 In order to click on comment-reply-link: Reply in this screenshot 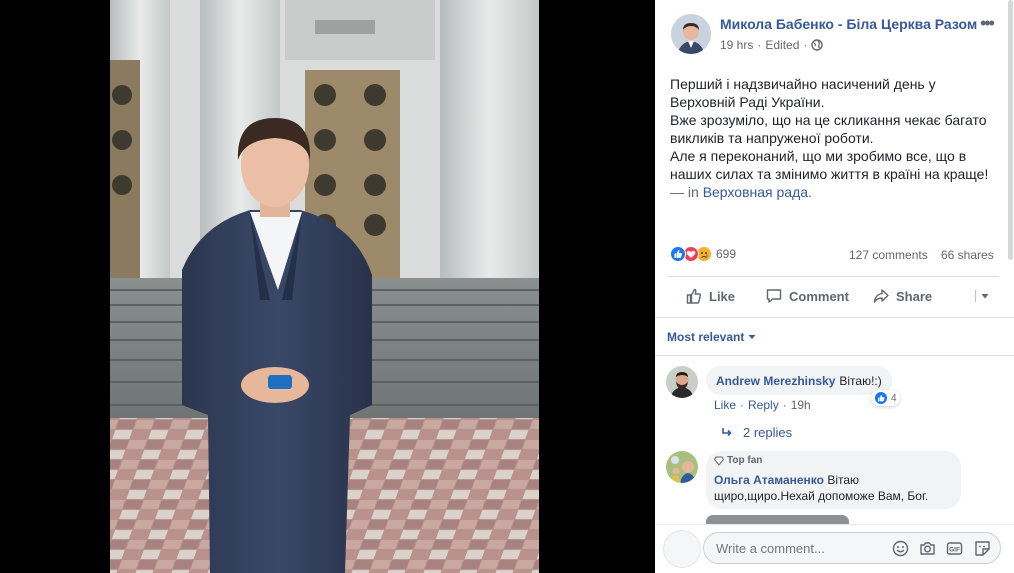, I will do `click(763, 405)`.